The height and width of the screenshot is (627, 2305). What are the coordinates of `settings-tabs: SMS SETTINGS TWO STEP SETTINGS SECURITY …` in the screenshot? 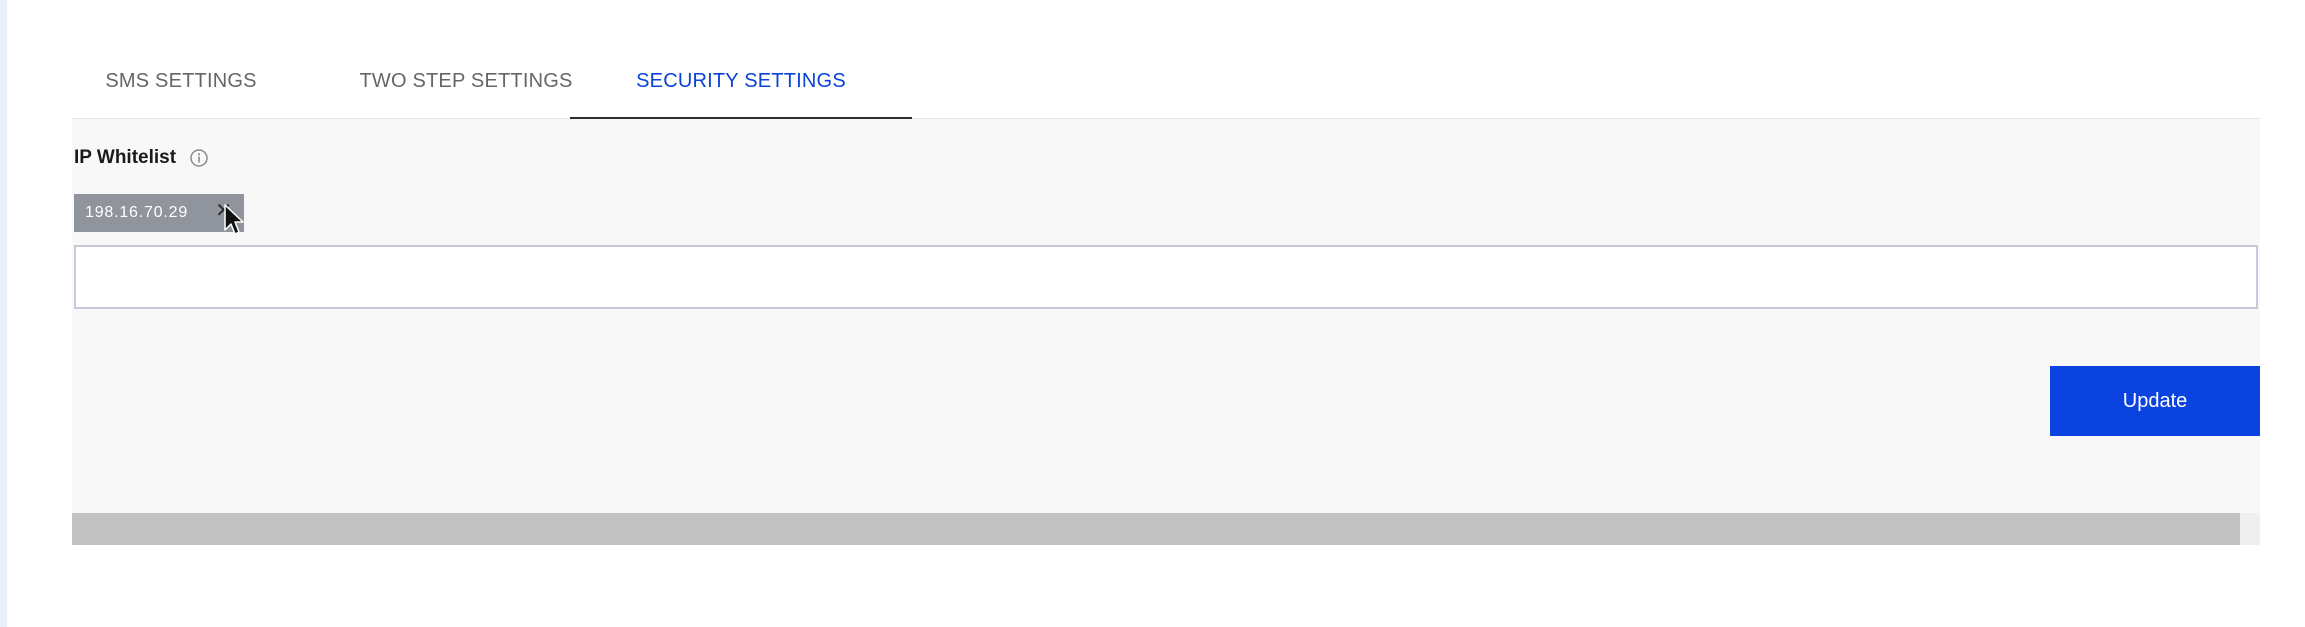 It's located at (1166, 82).